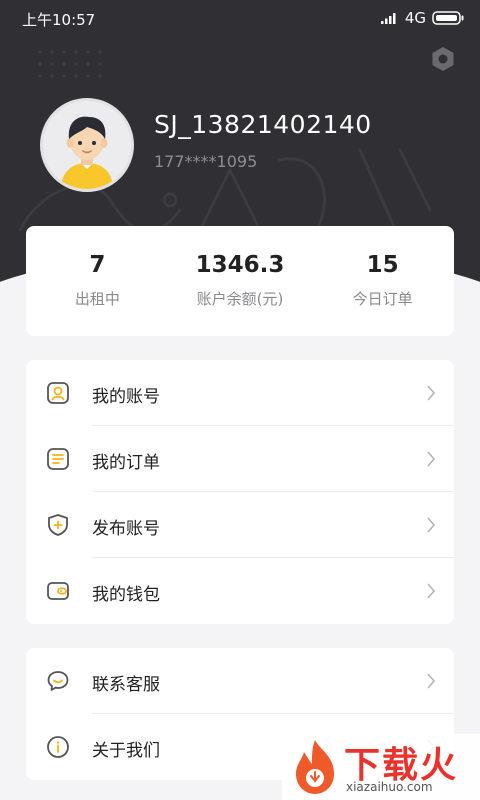  What do you see at coordinates (240, 525) in the screenshot?
I see `menu-item-publish-account: 发布账号` at bounding box center [240, 525].